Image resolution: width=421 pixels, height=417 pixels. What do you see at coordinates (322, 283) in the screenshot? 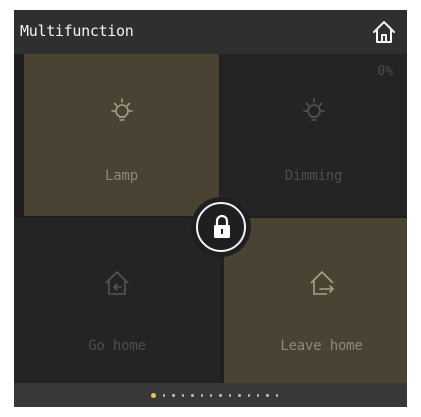
I see `house-arrow-out-icon` at bounding box center [322, 283].